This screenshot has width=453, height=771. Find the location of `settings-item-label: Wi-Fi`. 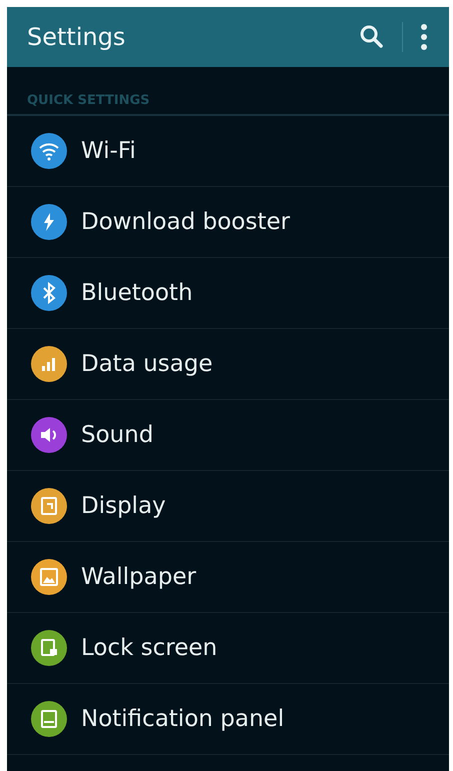

settings-item-label: Wi-Fi is located at coordinates (108, 151).